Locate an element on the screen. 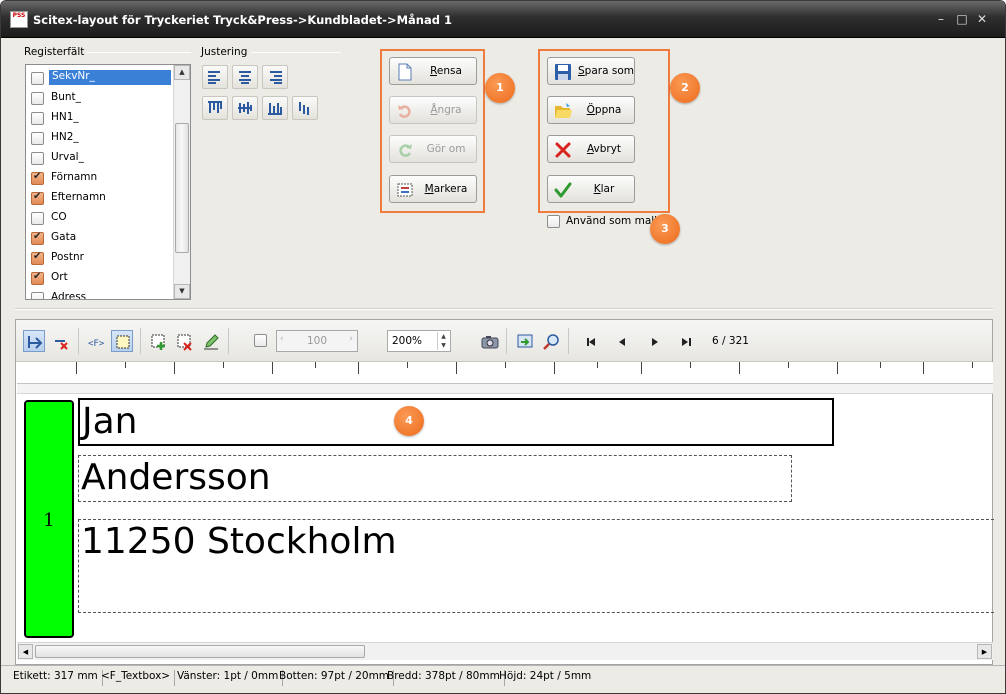 The image size is (1006, 694). rensa-button: Rensa is located at coordinates (433, 71).